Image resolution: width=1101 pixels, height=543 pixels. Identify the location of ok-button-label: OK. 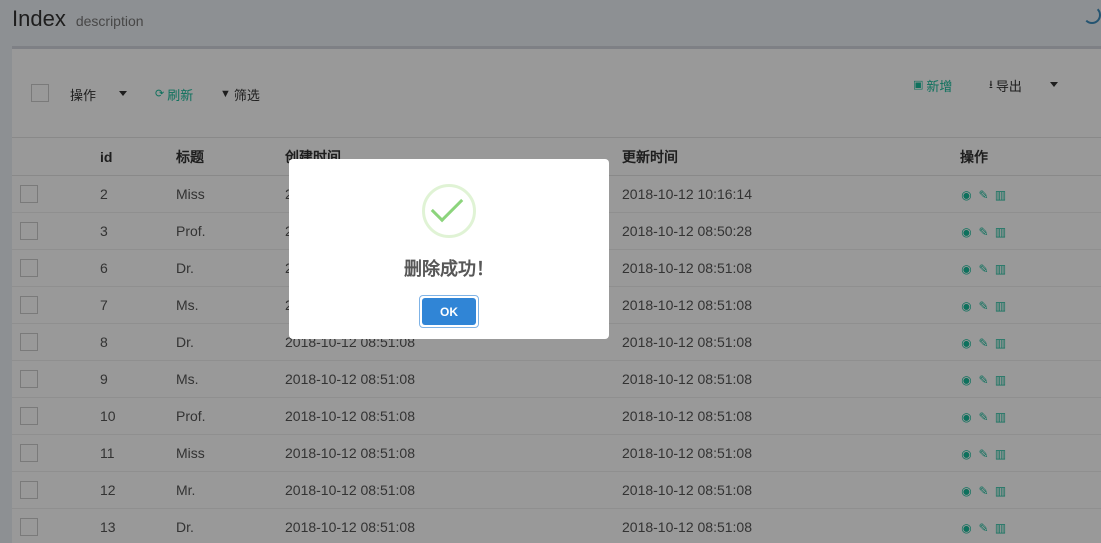
(449, 311).